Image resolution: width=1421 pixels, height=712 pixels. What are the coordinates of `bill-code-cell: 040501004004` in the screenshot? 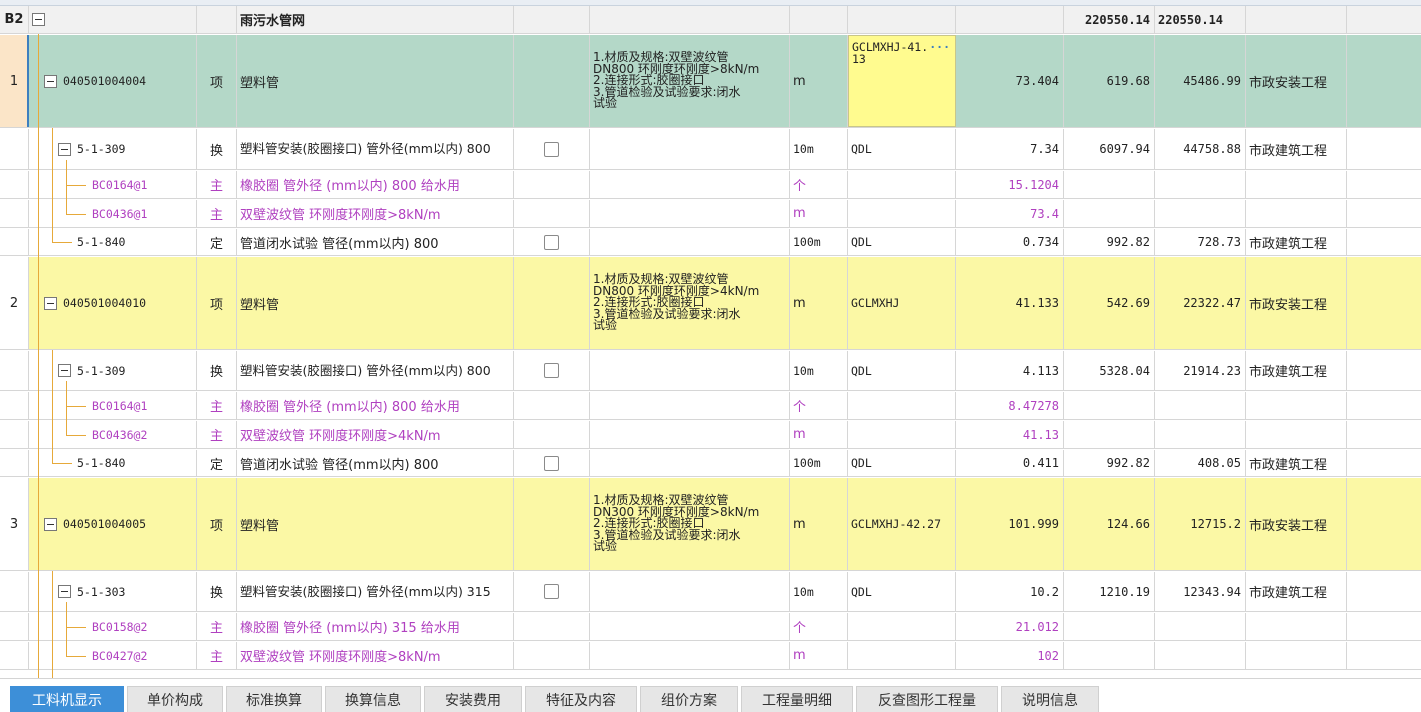 It's located at (113, 81).